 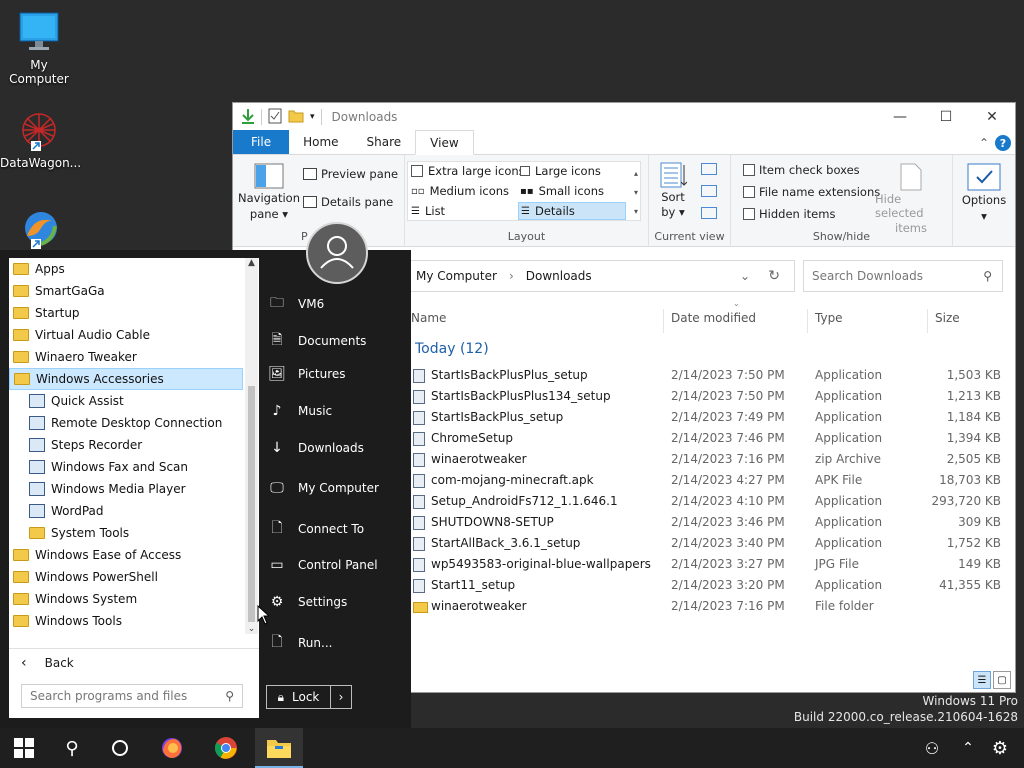 I want to click on column-size: Size, so click(x=947, y=318).